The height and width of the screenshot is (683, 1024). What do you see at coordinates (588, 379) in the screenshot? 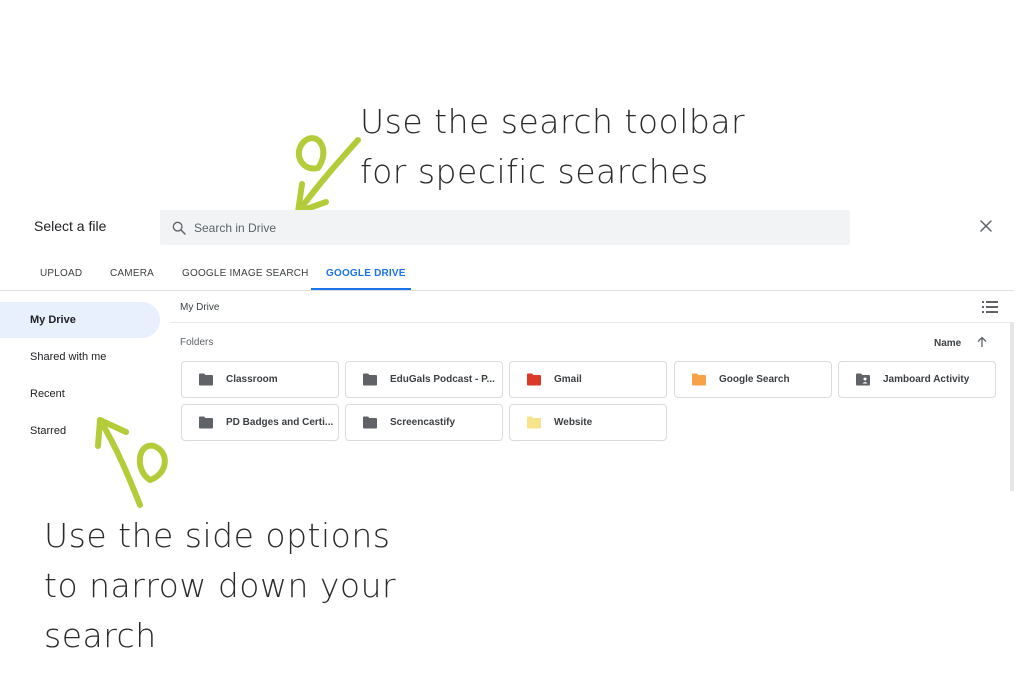
I see `folder-card: Gmail` at bounding box center [588, 379].